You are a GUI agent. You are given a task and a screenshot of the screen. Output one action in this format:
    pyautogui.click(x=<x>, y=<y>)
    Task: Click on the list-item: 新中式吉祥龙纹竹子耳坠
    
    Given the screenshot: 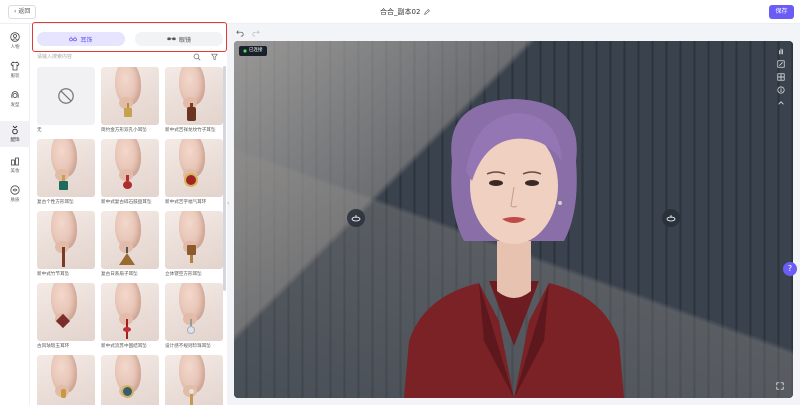 What is the action you would take?
    pyautogui.click(x=194, y=100)
    